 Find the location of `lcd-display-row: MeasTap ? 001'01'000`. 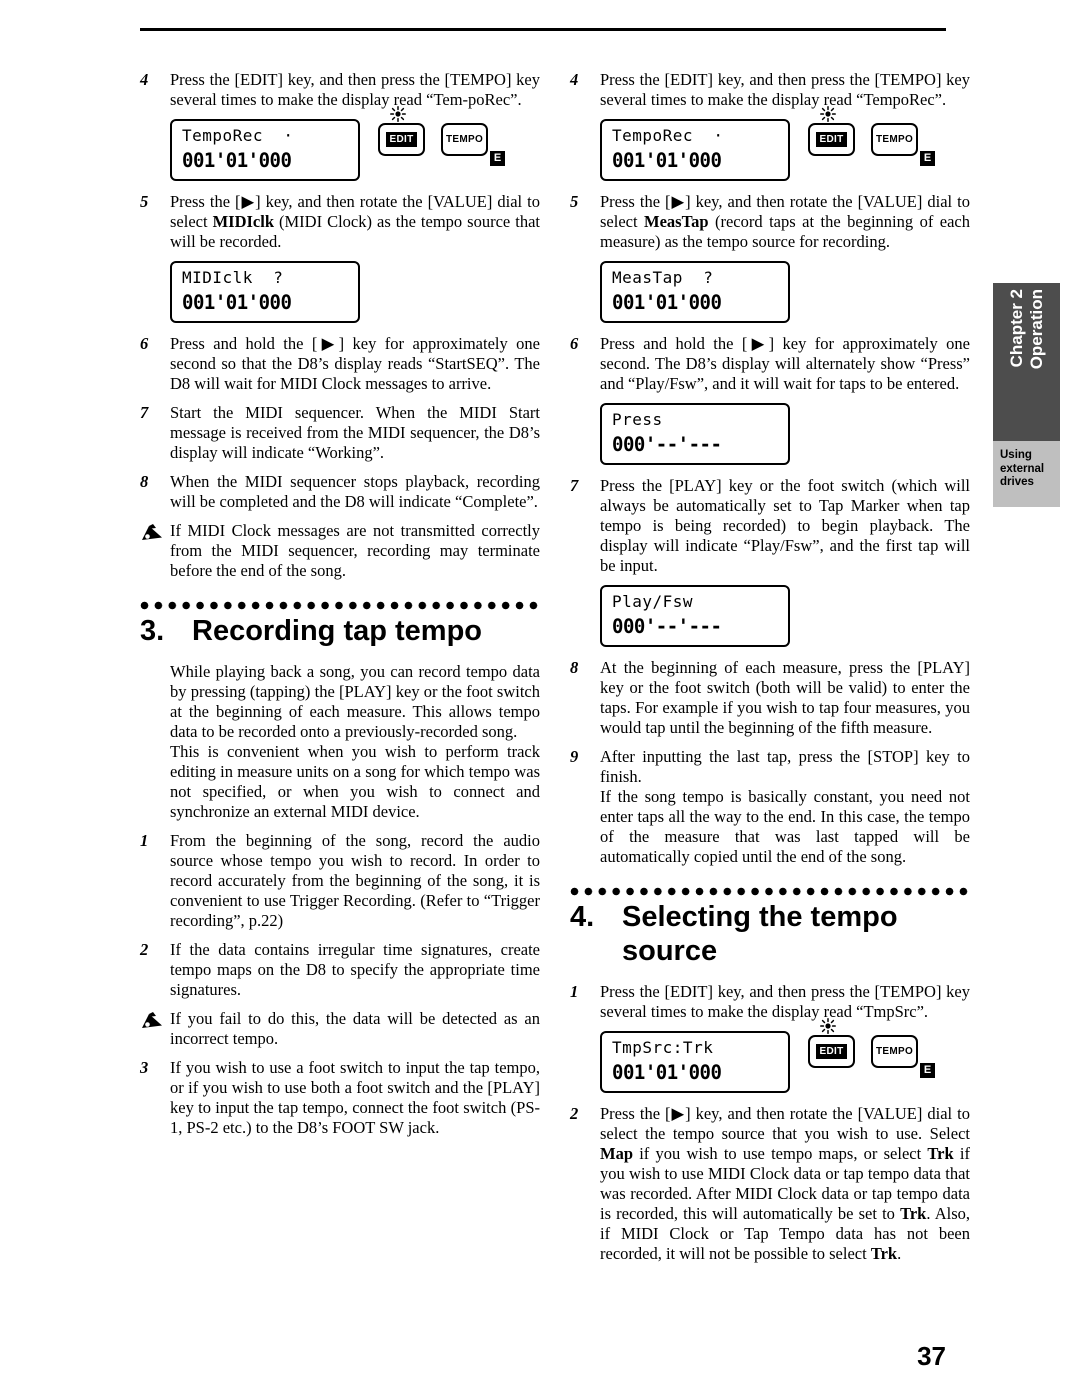

lcd-display-row: MeasTap ? 001'01'000 is located at coordinates (785, 292).